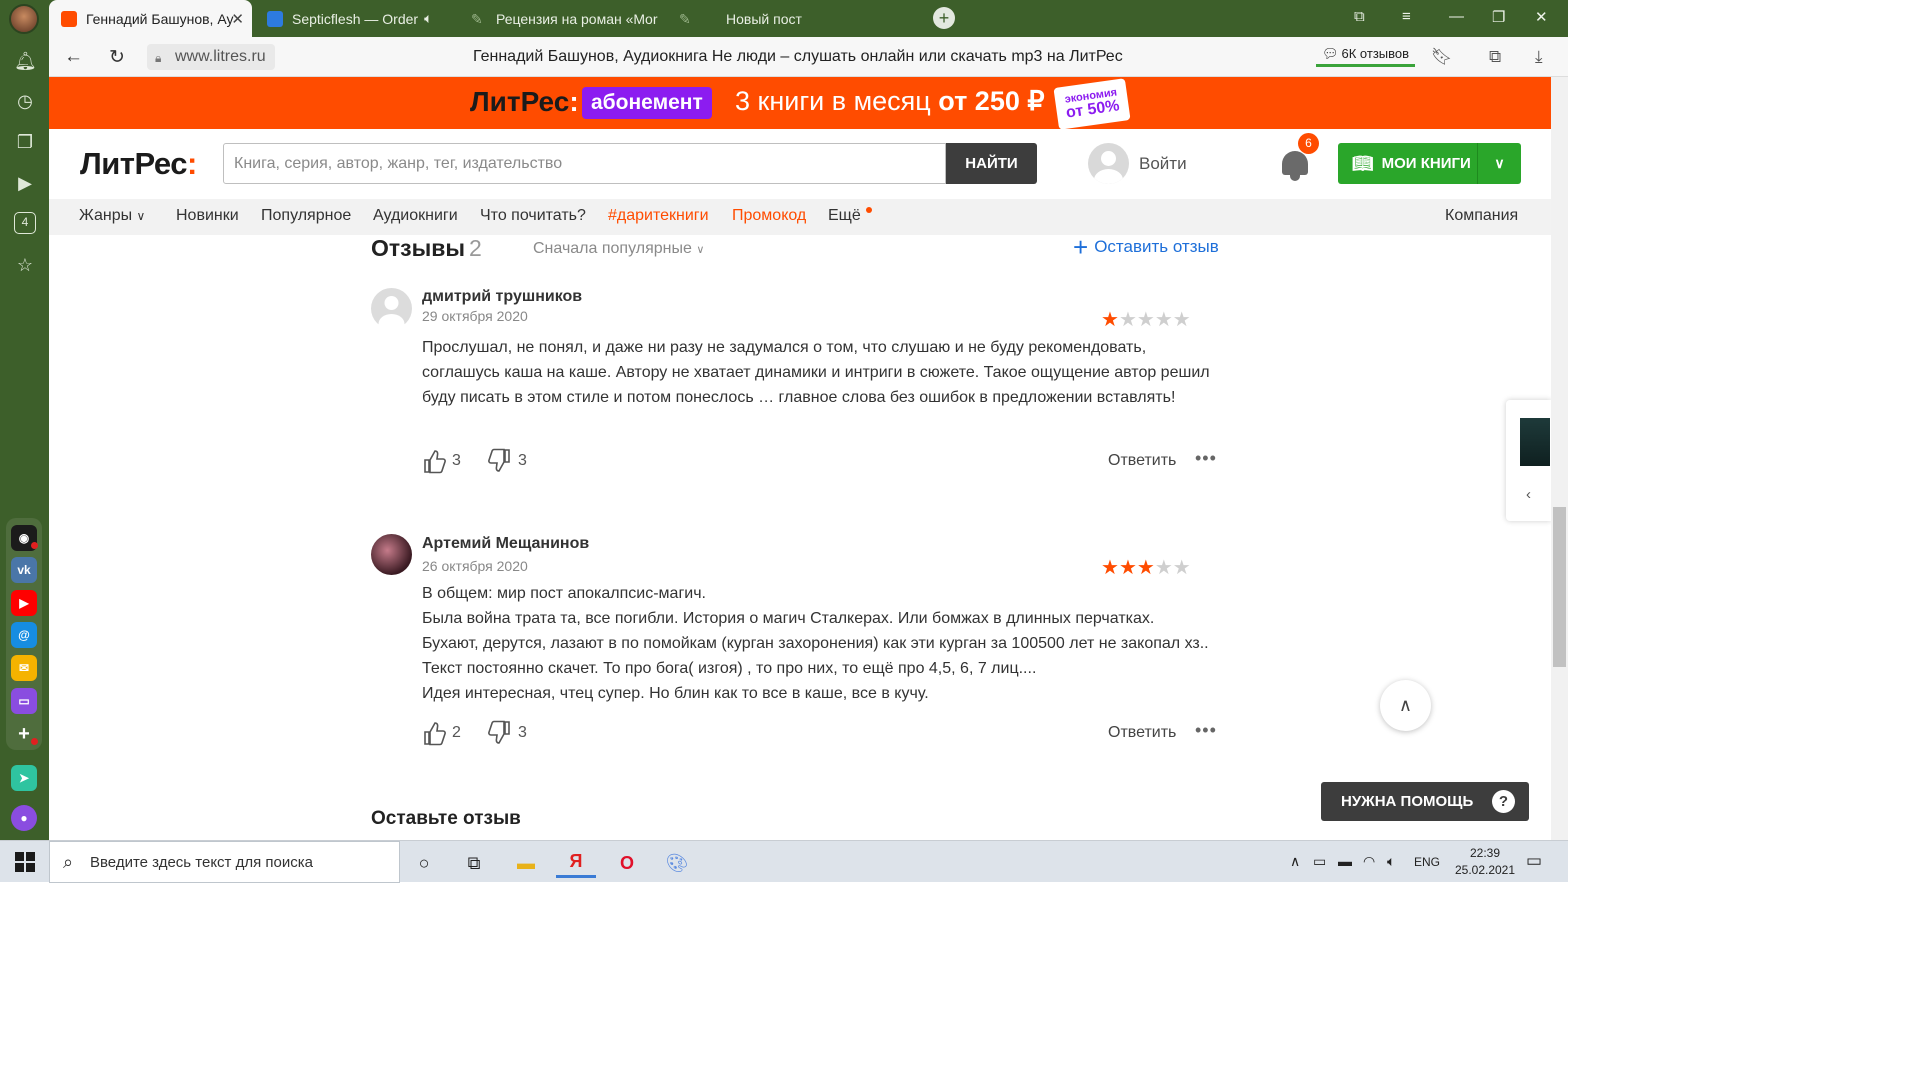 The width and height of the screenshot is (1920, 1080). I want to click on tab-review: ✎ Рецензия на роман «Mor, so click(561, 18).